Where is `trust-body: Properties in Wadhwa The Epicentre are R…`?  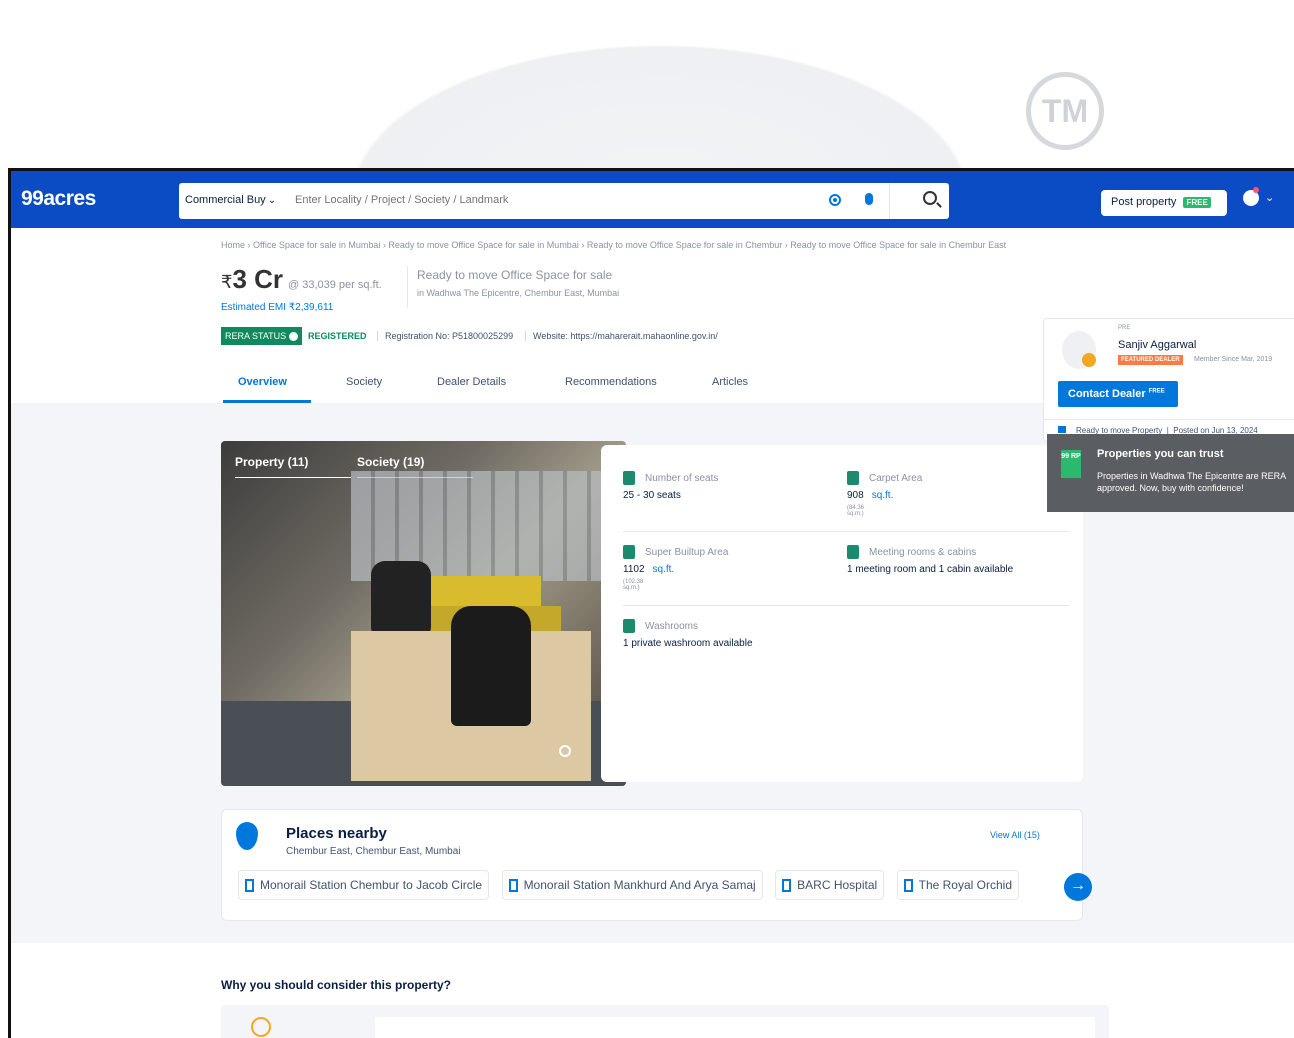 trust-body: Properties in Wadhwa The Epicentre are R… is located at coordinates (1191, 482).